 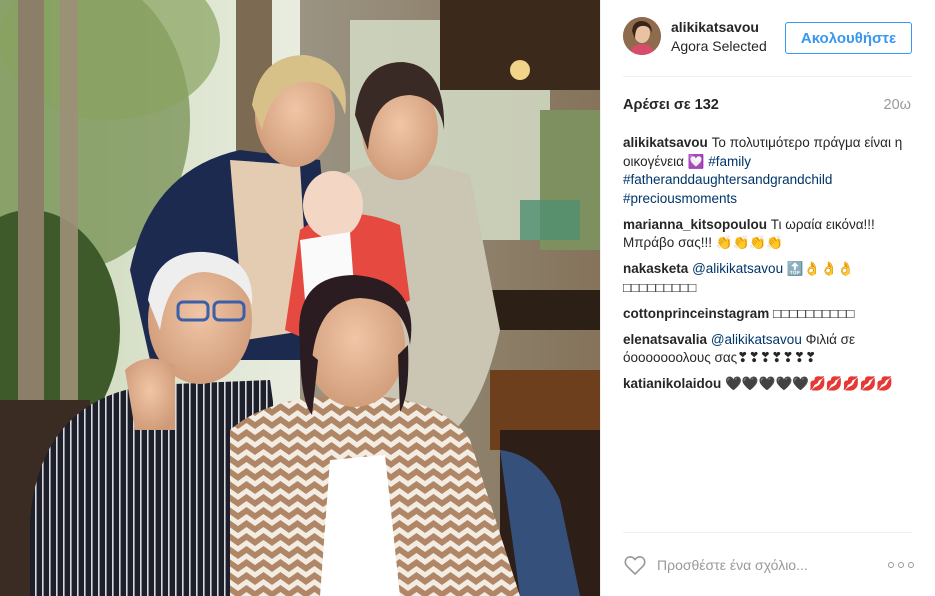 What do you see at coordinates (809, 383) in the screenshot?
I see `comment-text: 🖤🖤🖤🖤🖤💋💋💋💋💋` at bounding box center [809, 383].